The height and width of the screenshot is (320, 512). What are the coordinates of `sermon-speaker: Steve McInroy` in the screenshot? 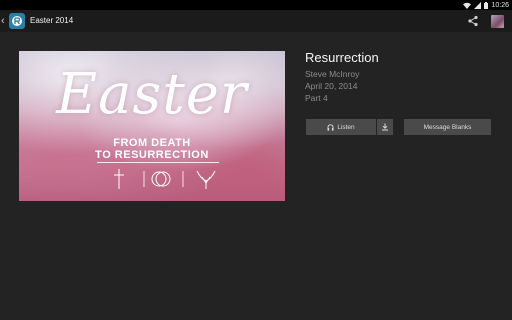 It's located at (332, 74).